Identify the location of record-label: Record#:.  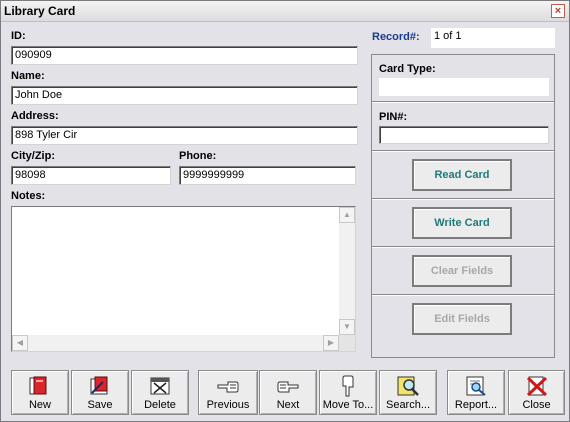
(396, 37).